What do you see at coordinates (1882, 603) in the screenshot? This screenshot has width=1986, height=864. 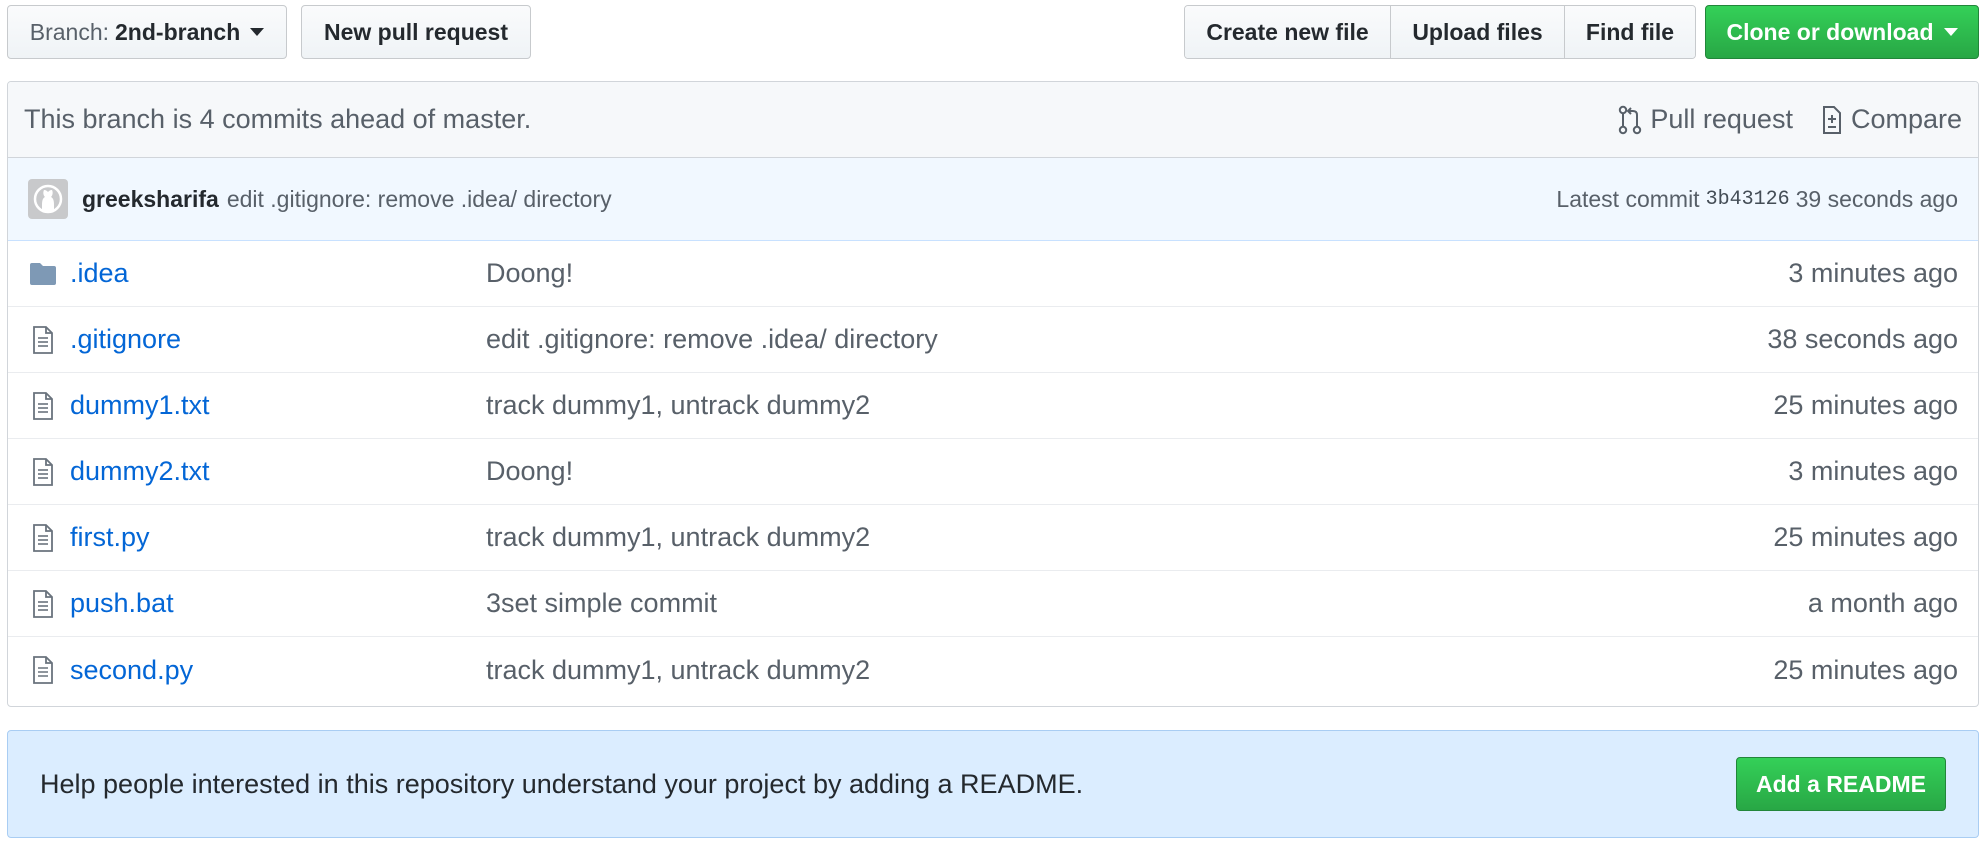 I see `file-age: a month ago` at bounding box center [1882, 603].